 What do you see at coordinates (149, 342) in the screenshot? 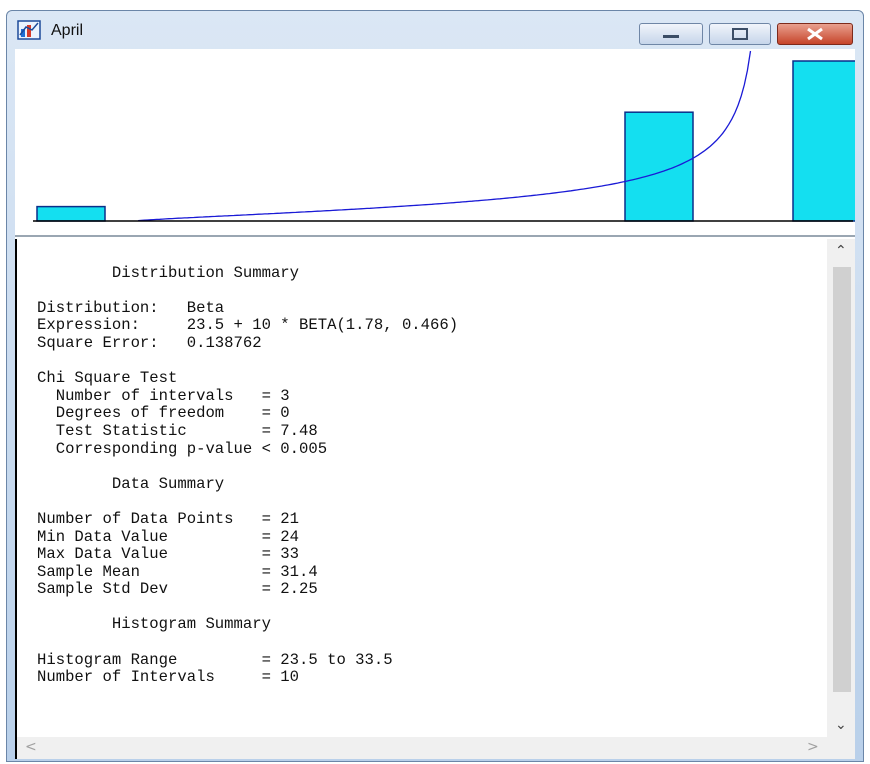
I see `report-line: Square Error: 0.138762` at bounding box center [149, 342].